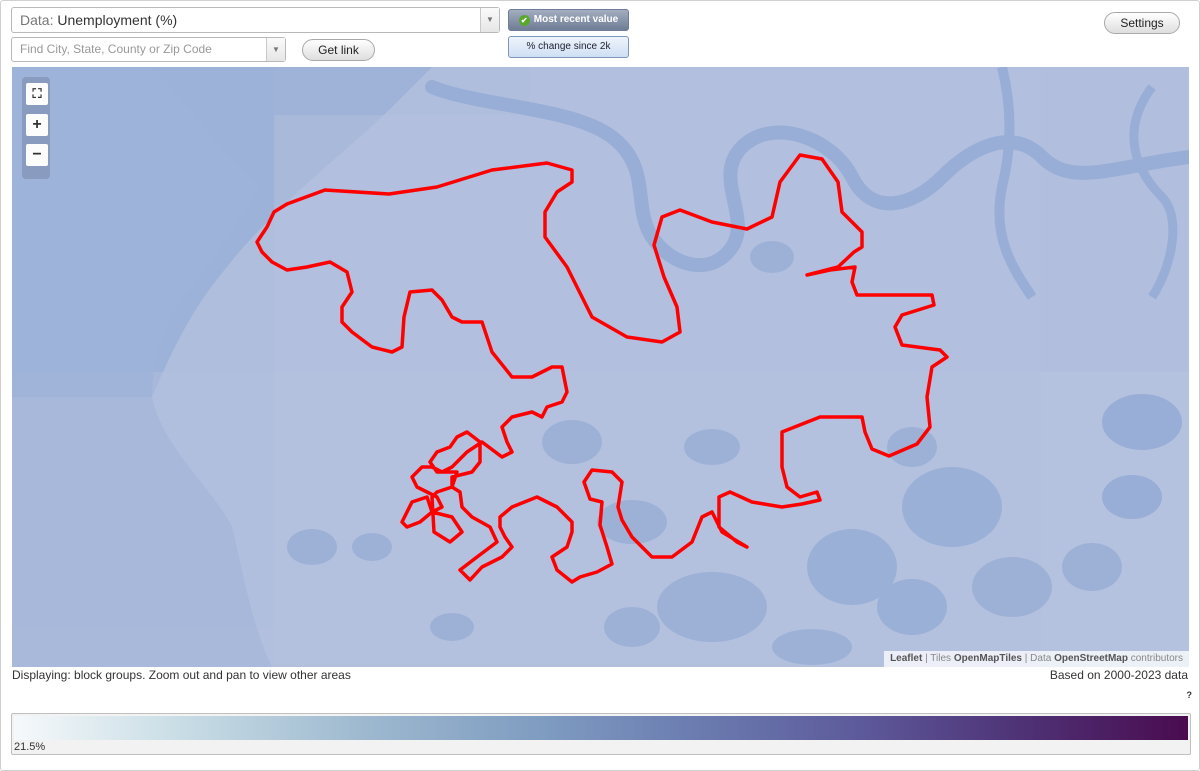  What do you see at coordinates (524, 20) in the screenshot?
I see `check-icon: ✔` at bounding box center [524, 20].